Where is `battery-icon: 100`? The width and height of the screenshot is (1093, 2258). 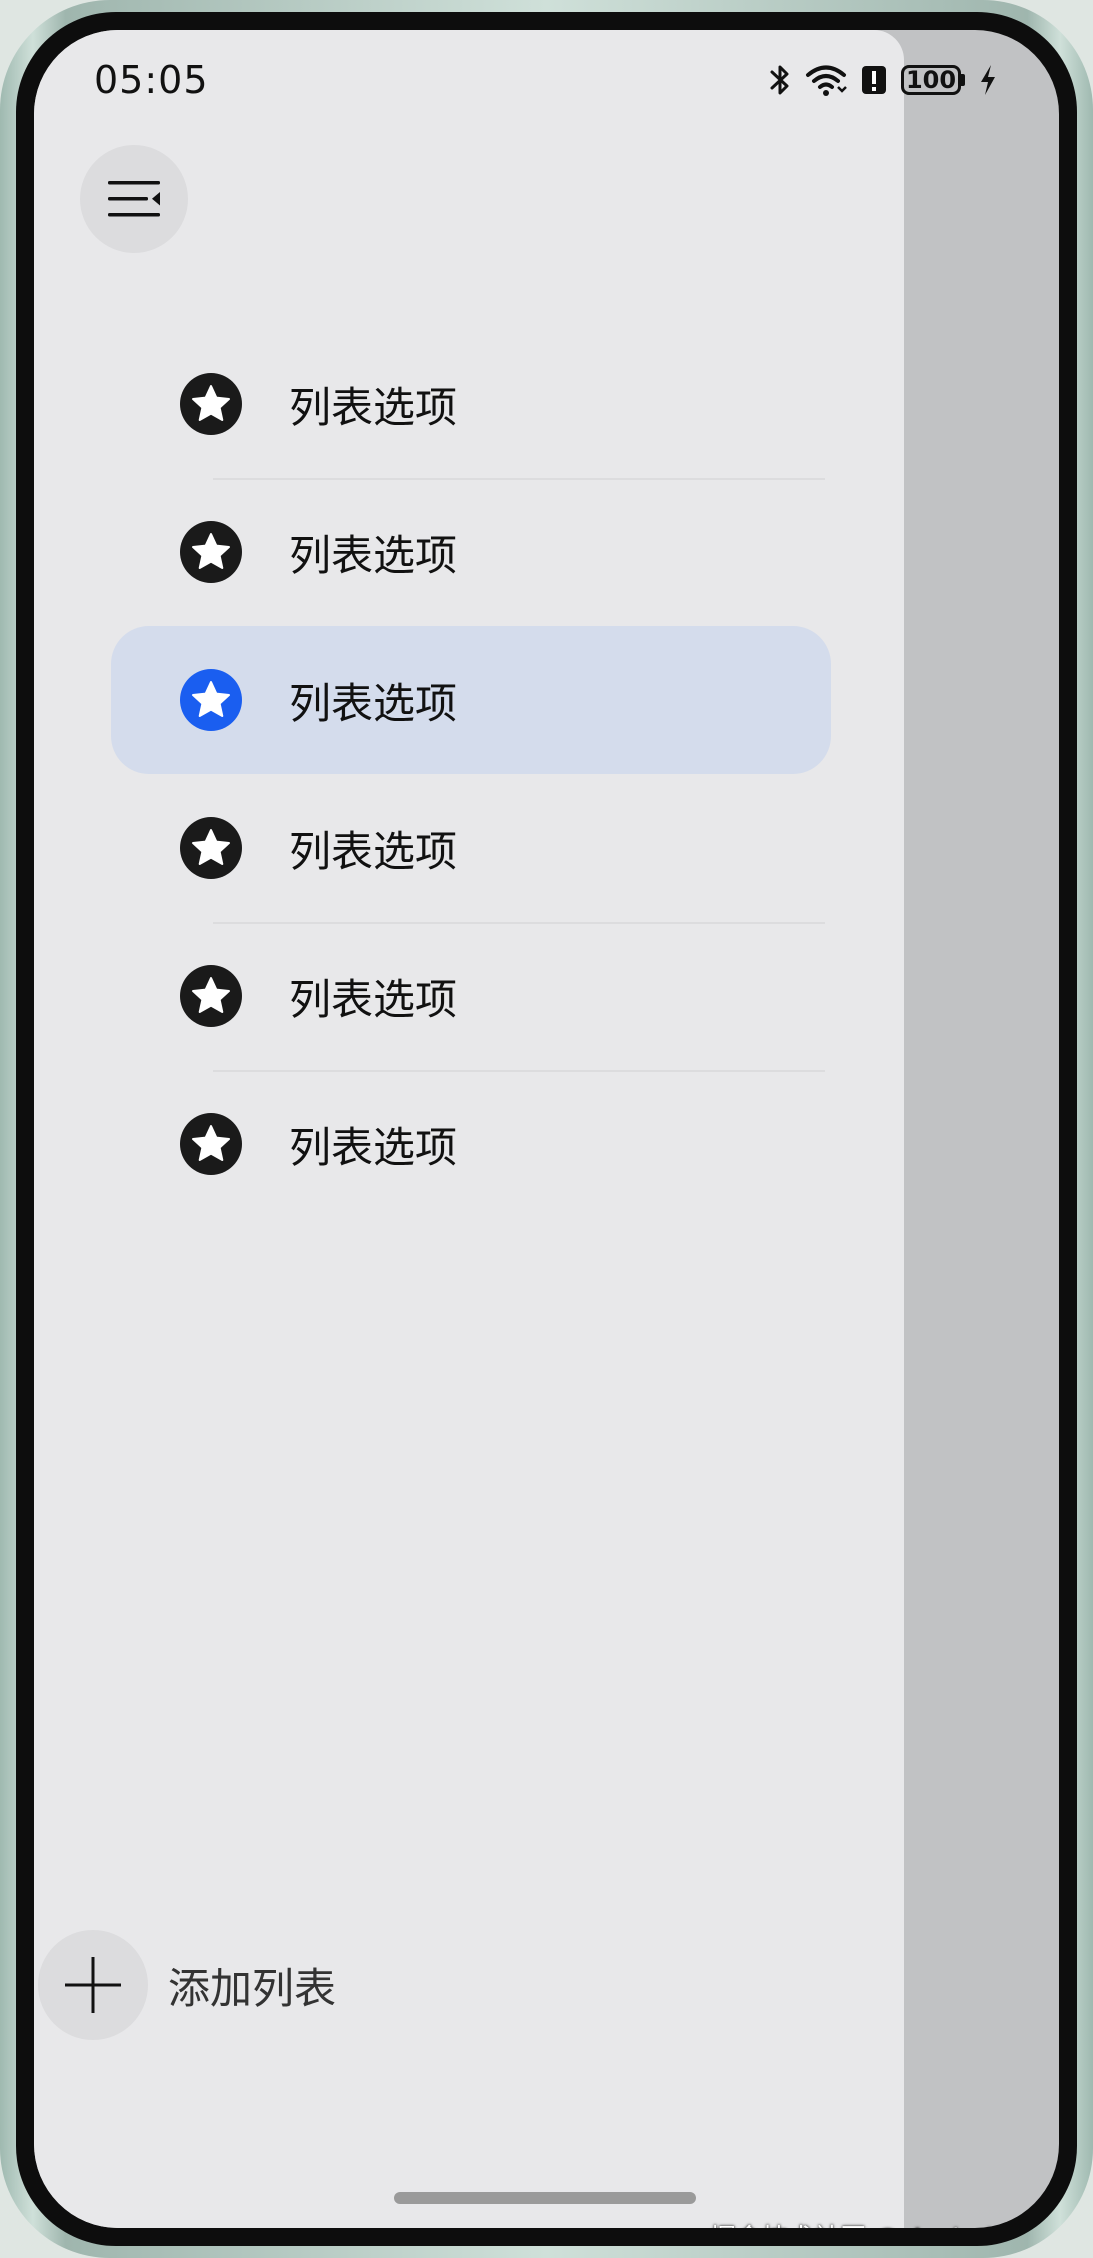
battery-icon: 100 is located at coordinates (933, 80).